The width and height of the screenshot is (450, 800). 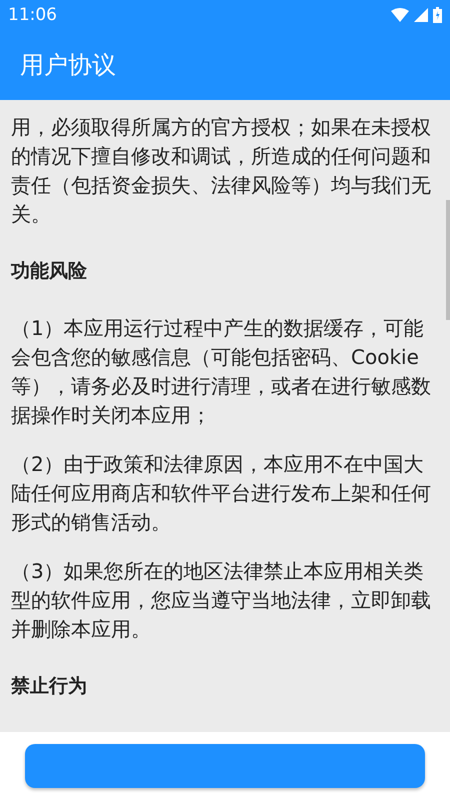 What do you see at coordinates (221, 372) in the screenshot?
I see `paragraph: （1）本应用运行过程中产生的数据缓存，可能会包含您的敏感信息（可能包括密码、Cookie等），请务必及时进行清理，或者在进行敏感数据操作时关闭本应用；` at bounding box center [221, 372].